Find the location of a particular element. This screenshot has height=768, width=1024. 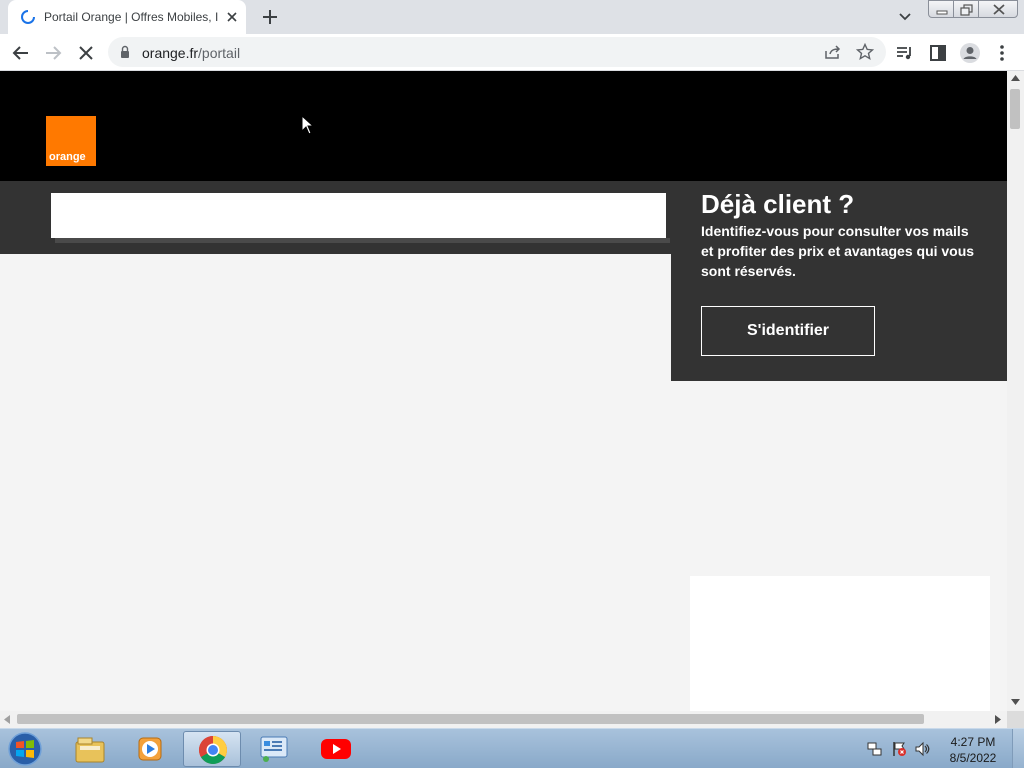

sign-in-button: S'identifier is located at coordinates (788, 331).